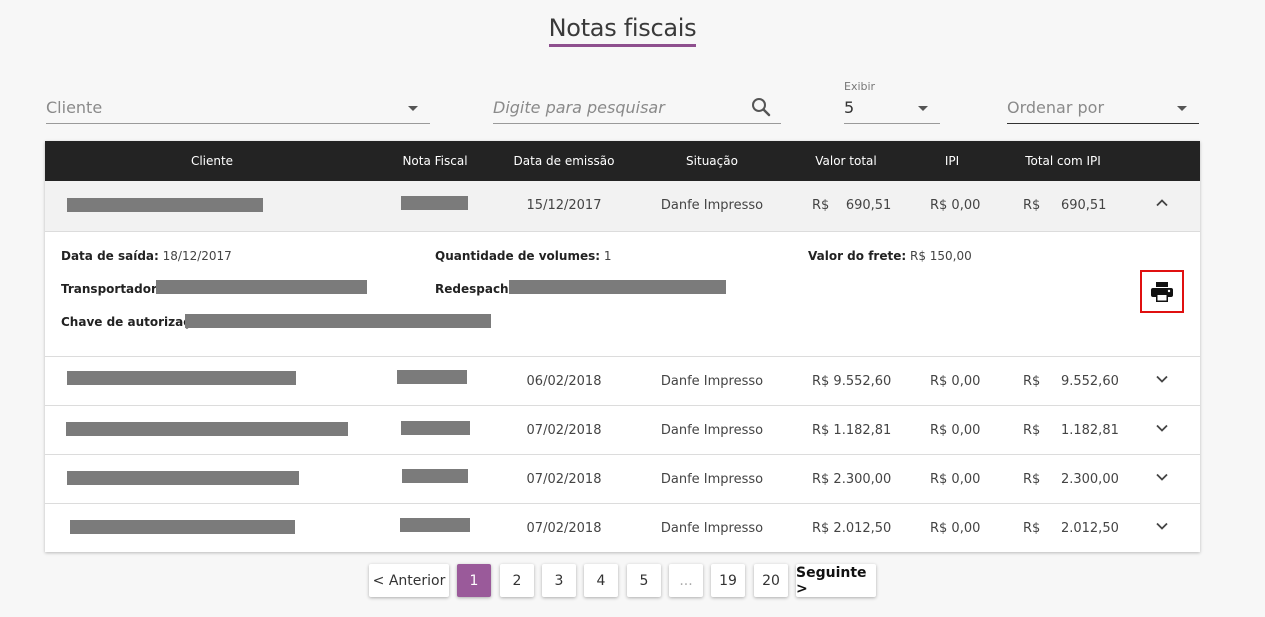 The image size is (1265, 617). What do you see at coordinates (110, 256) in the screenshot?
I see `data-saida-label: Data de saída:` at bounding box center [110, 256].